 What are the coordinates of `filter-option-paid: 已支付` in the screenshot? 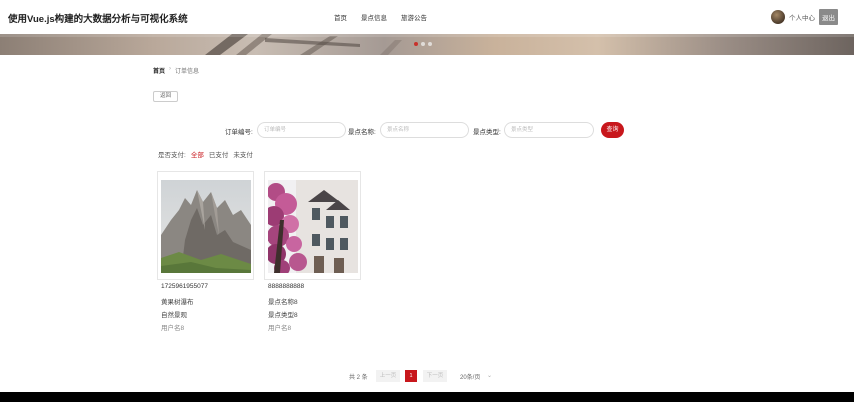 It's located at (219, 154).